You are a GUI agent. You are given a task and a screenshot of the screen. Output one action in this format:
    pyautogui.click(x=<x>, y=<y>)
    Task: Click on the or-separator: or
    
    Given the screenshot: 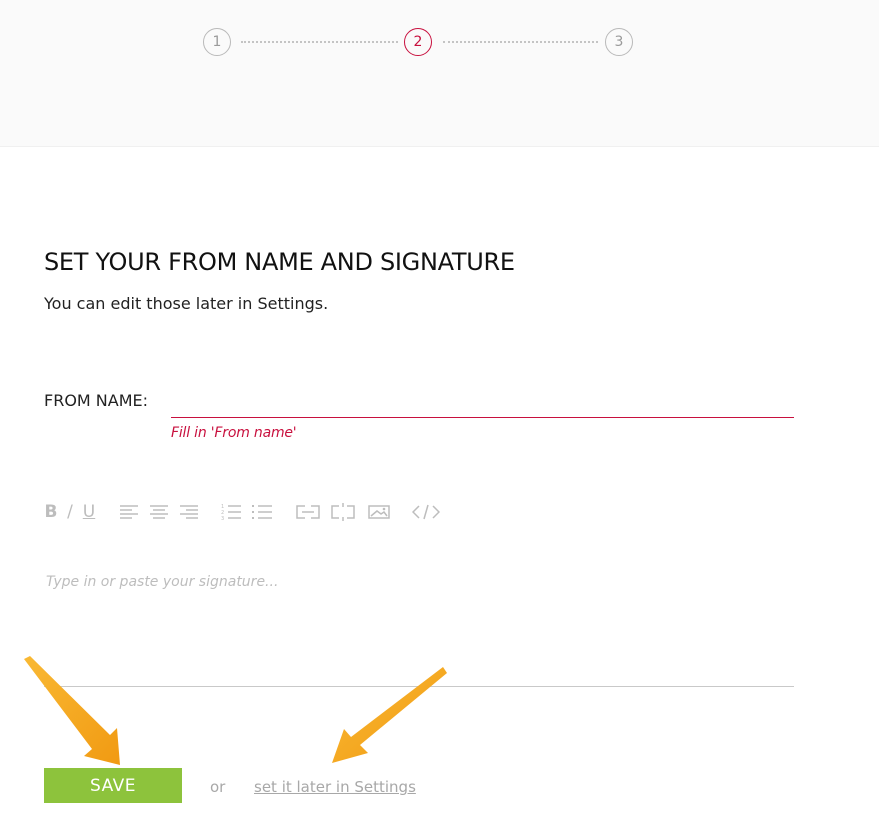 What is the action you would take?
    pyautogui.click(x=218, y=787)
    